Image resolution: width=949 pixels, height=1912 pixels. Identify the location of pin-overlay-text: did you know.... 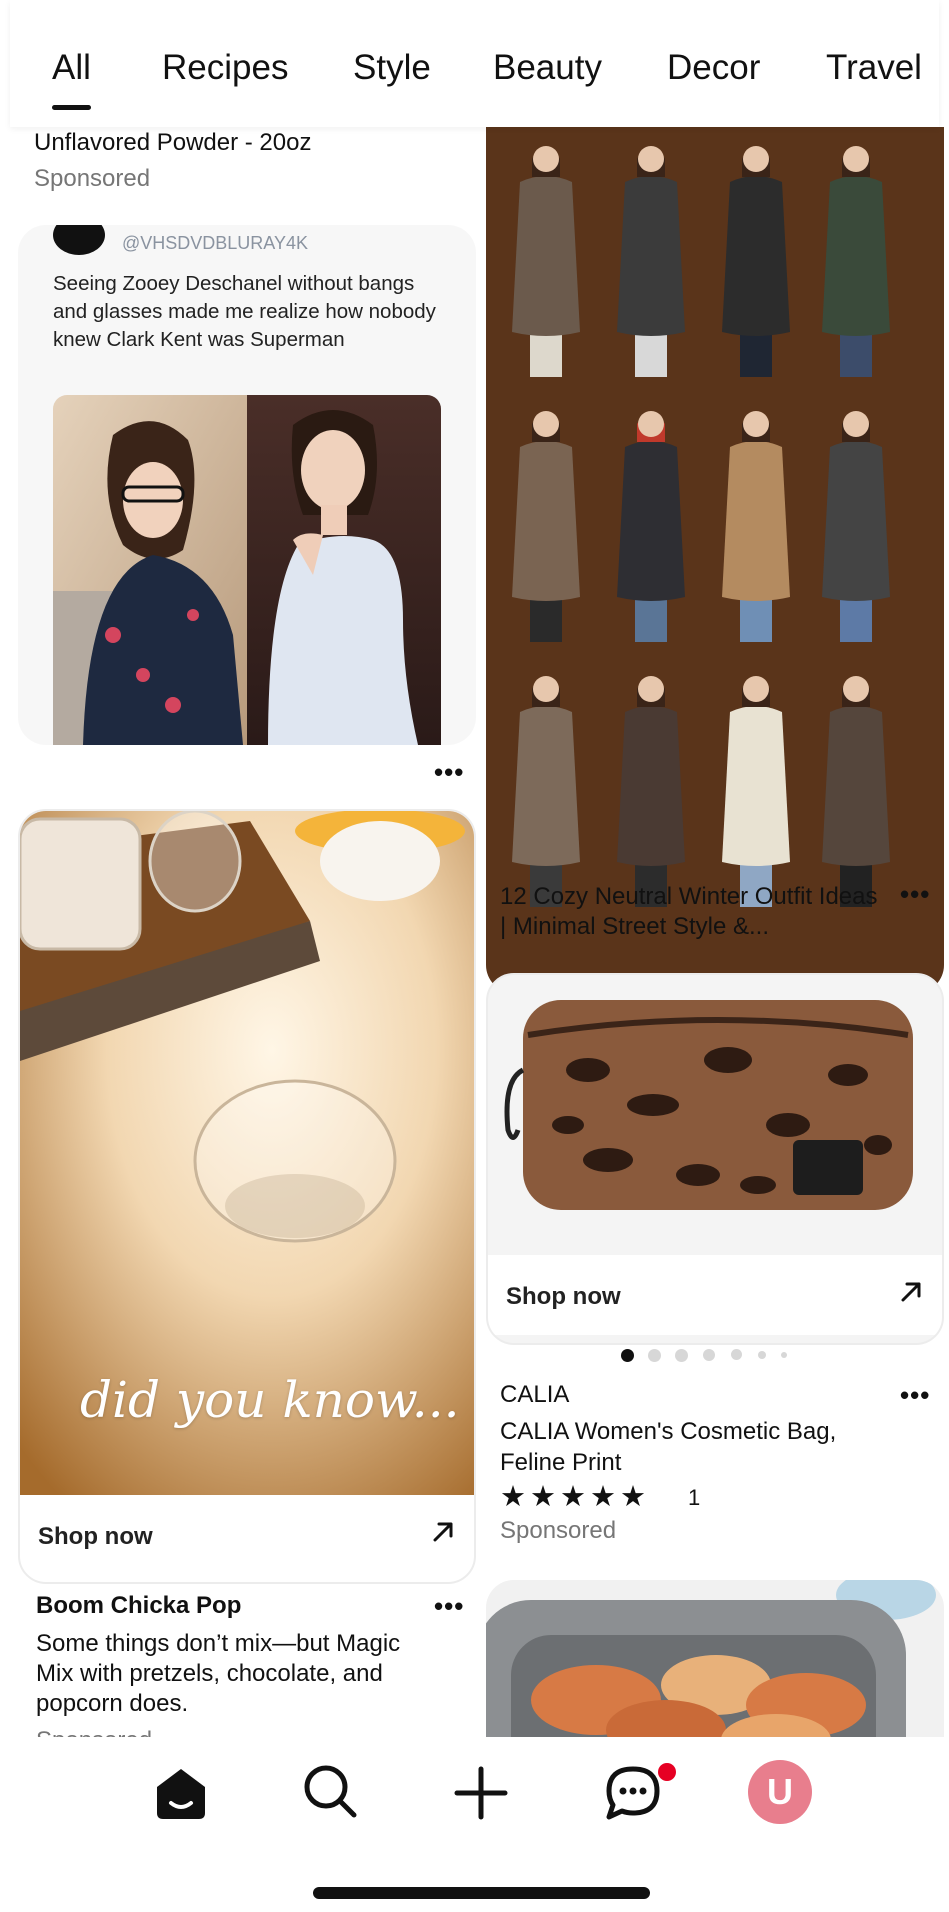
(270, 1400).